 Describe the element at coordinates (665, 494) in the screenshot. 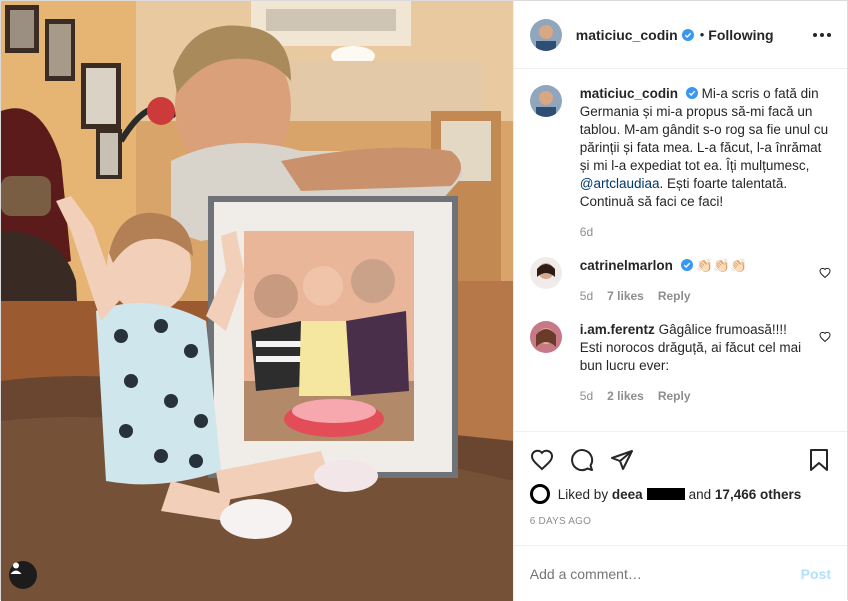

I see `redacted-block` at that location.